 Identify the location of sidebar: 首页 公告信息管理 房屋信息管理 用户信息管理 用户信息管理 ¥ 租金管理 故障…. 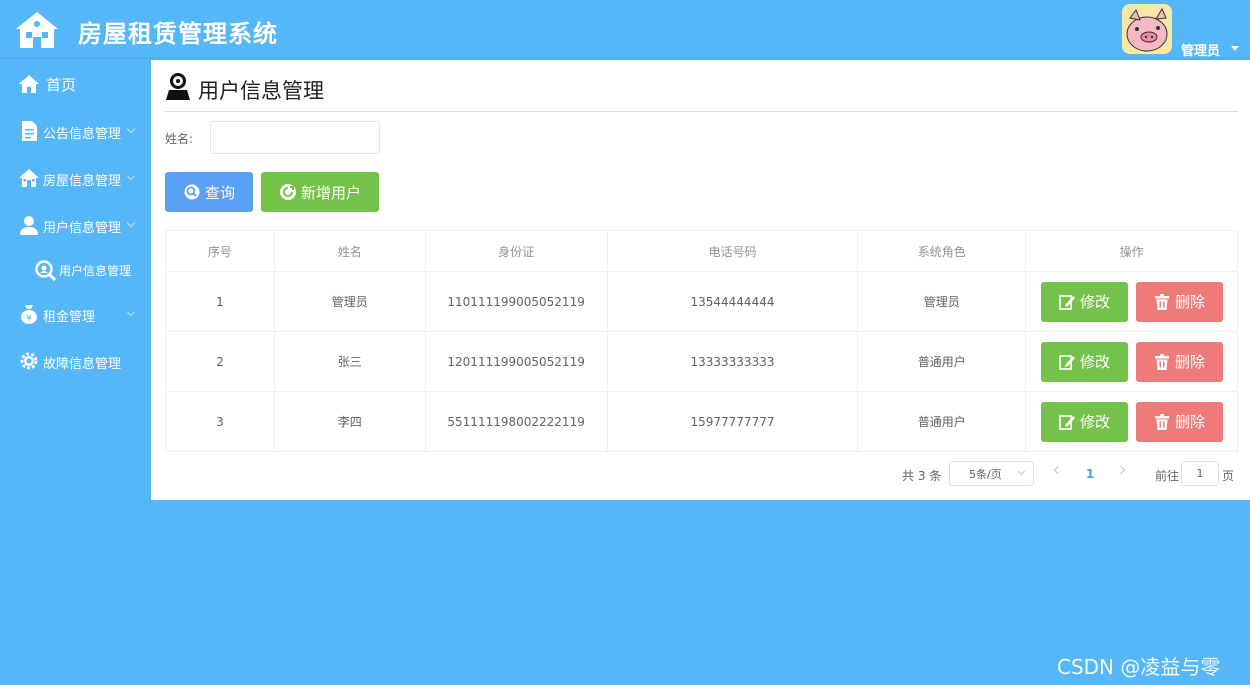
(75, 372).